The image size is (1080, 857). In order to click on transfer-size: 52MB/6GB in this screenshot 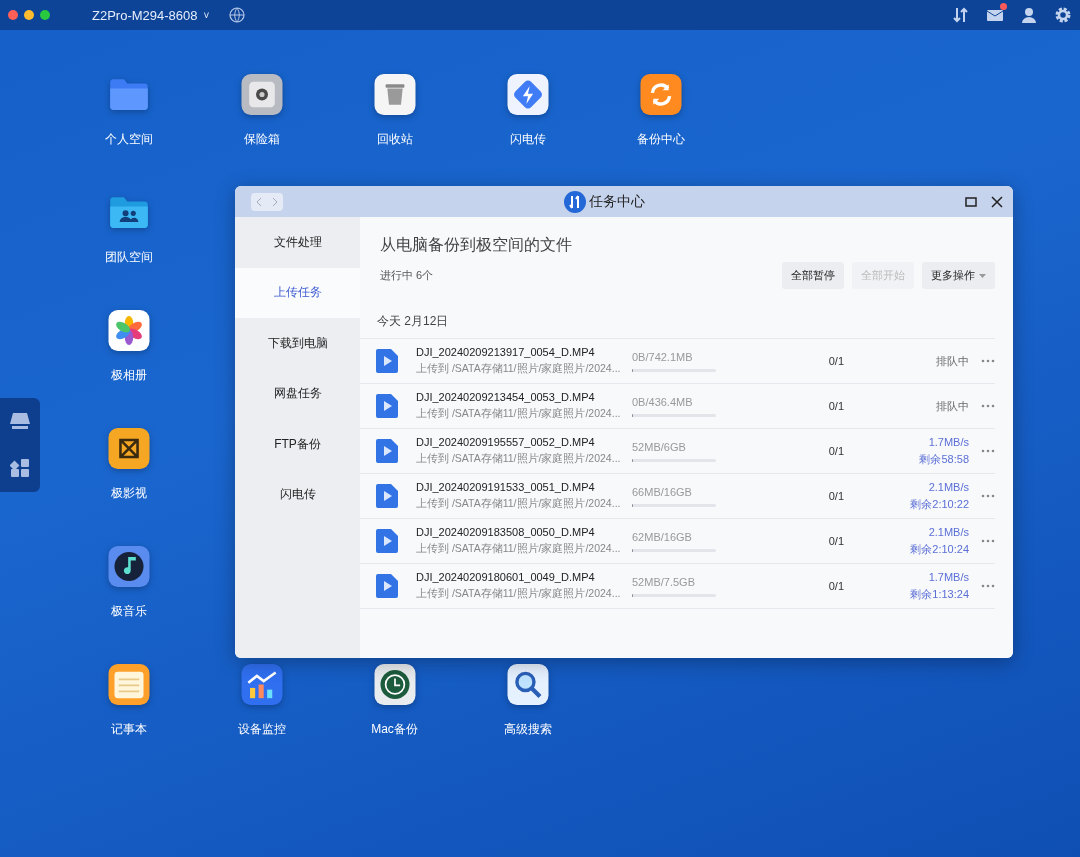, I will do `click(659, 446)`.